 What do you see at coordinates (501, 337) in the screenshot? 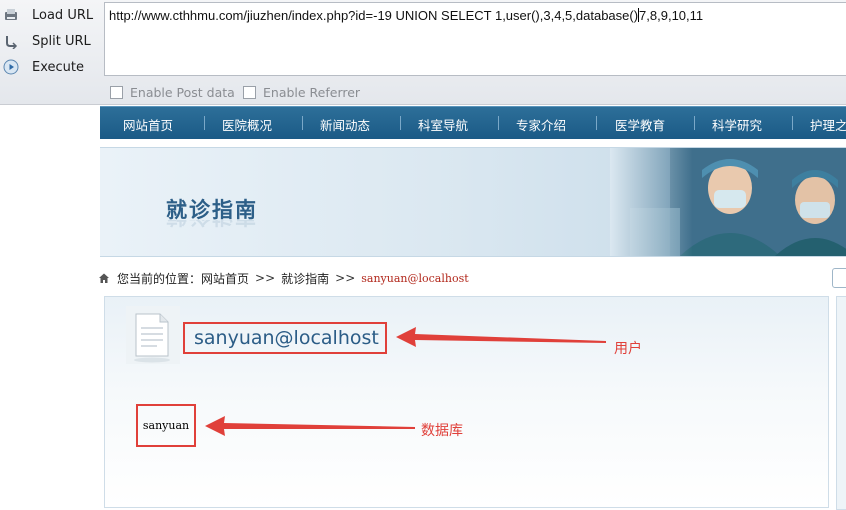
I see `user-arrow` at bounding box center [501, 337].